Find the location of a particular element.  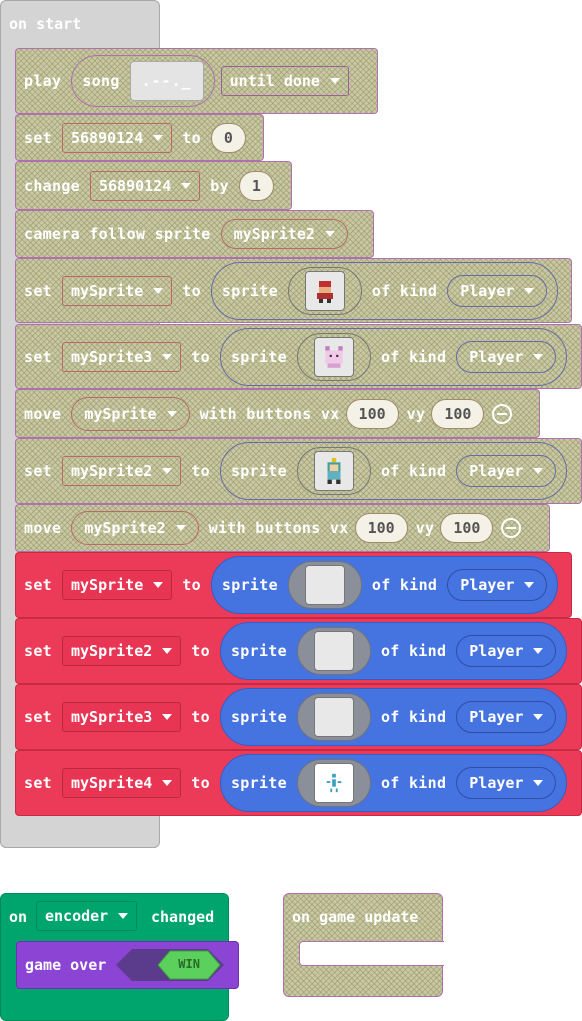

vy-keyword: vy is located at coordinates (425, 528).